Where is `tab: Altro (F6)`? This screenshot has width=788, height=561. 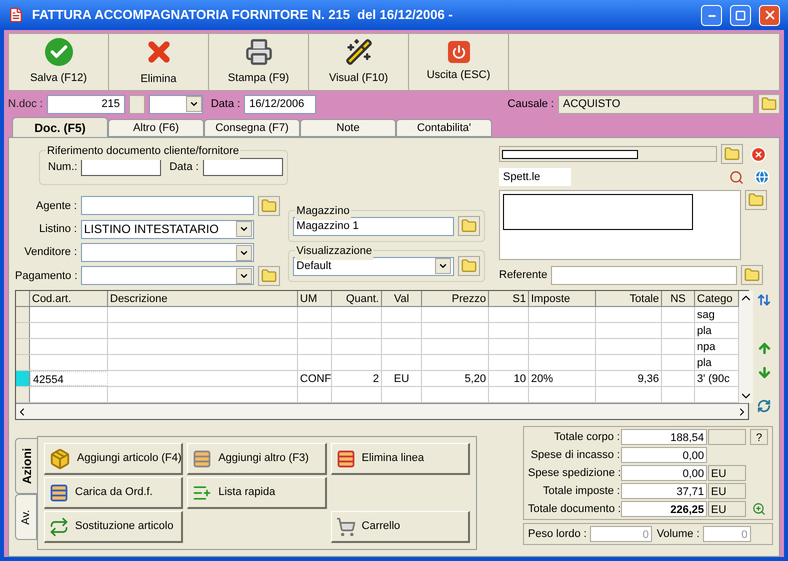 tab: Altro (F6) is located at coordinates (156, 128).